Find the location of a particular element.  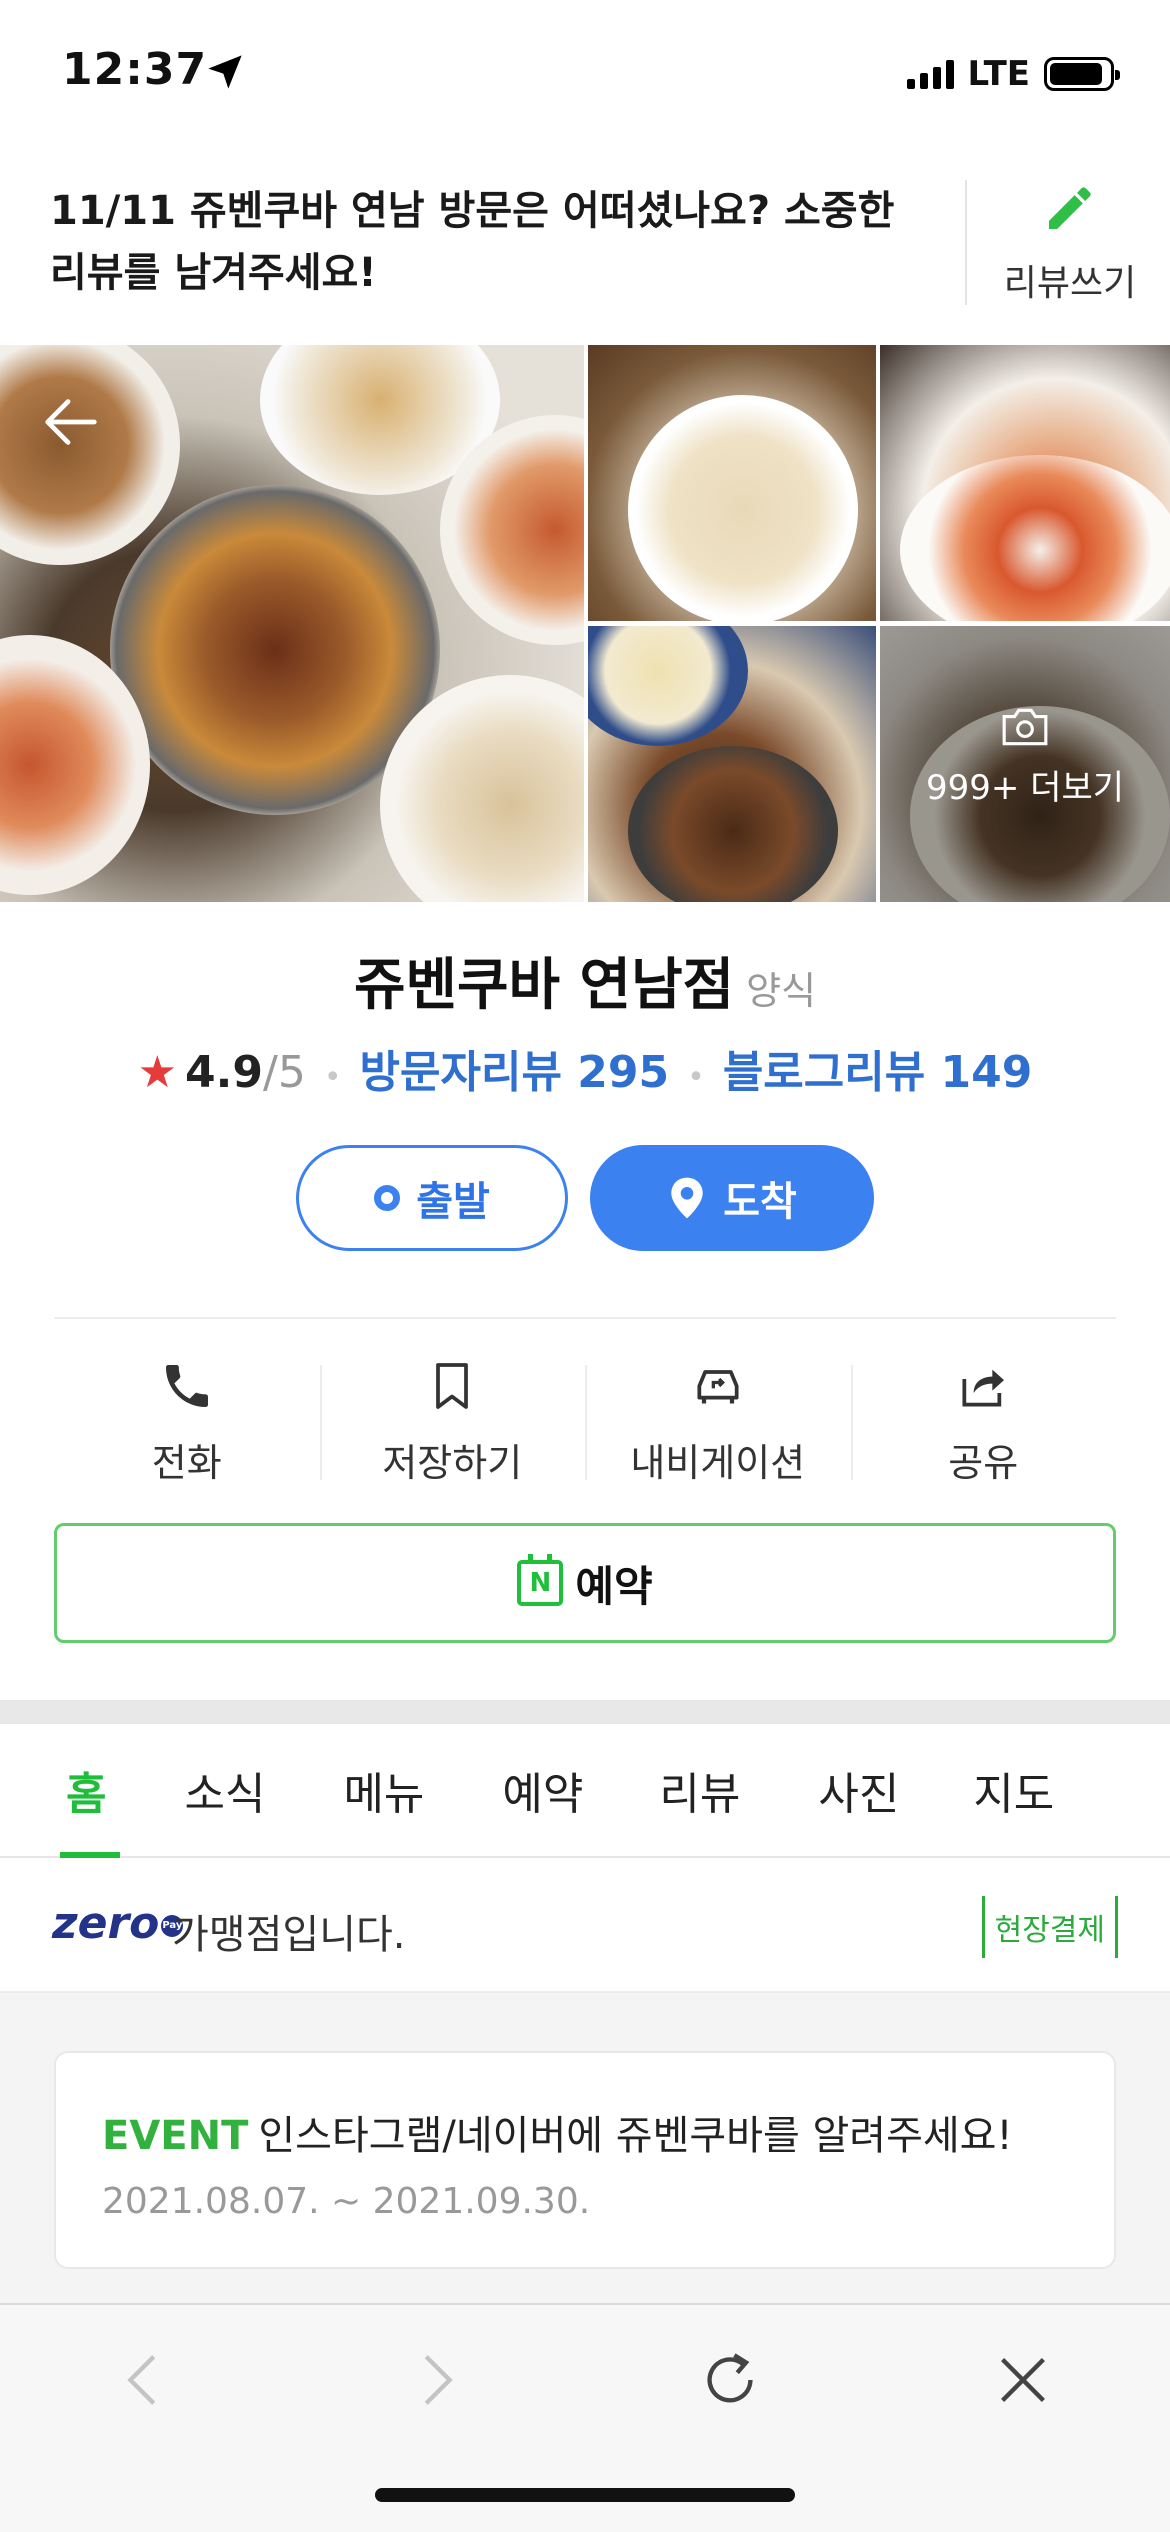

rating-row: ★ 4.9 /5 • 방문자리뷰 295 • 블로그리뷰 149 is located at coordinates (585, 1068).